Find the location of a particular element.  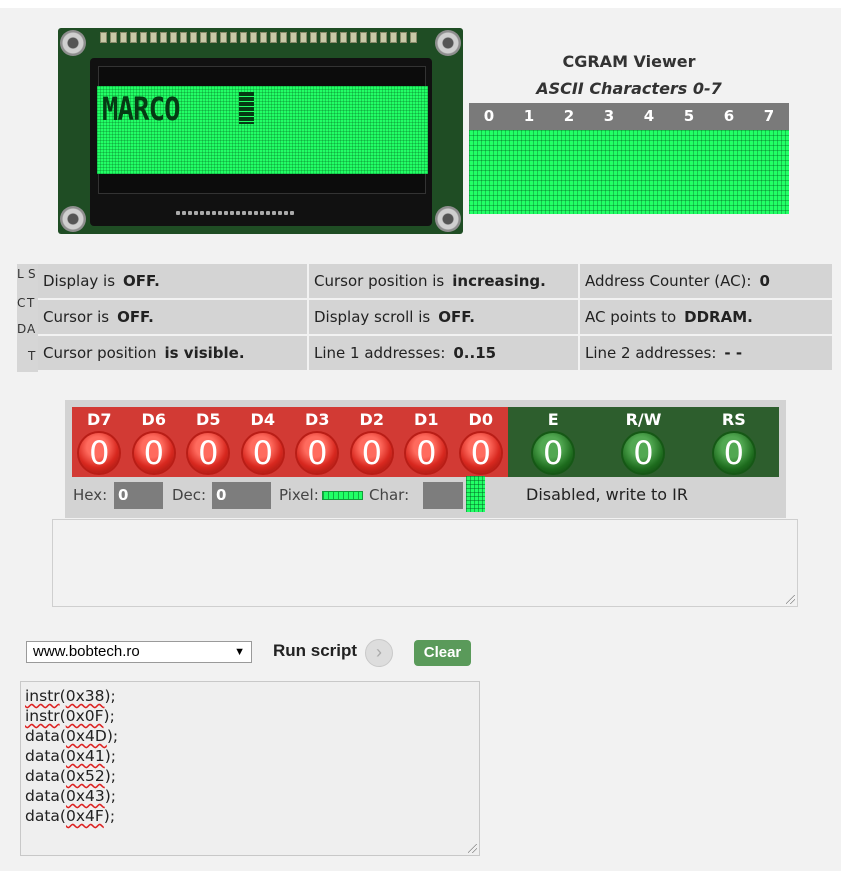

bit-label: E is located at coordinates (553, 419).